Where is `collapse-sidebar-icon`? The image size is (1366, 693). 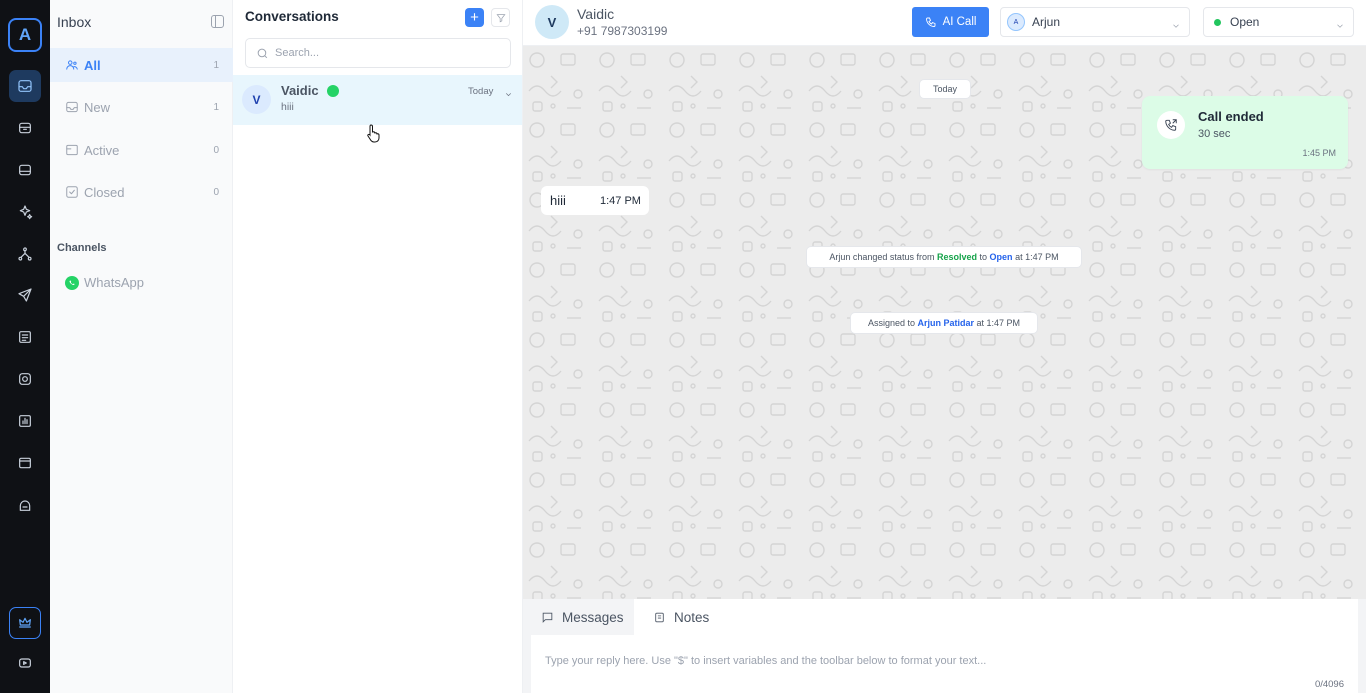
collapse-sidebar-icon is located at coordinates (217, 21).